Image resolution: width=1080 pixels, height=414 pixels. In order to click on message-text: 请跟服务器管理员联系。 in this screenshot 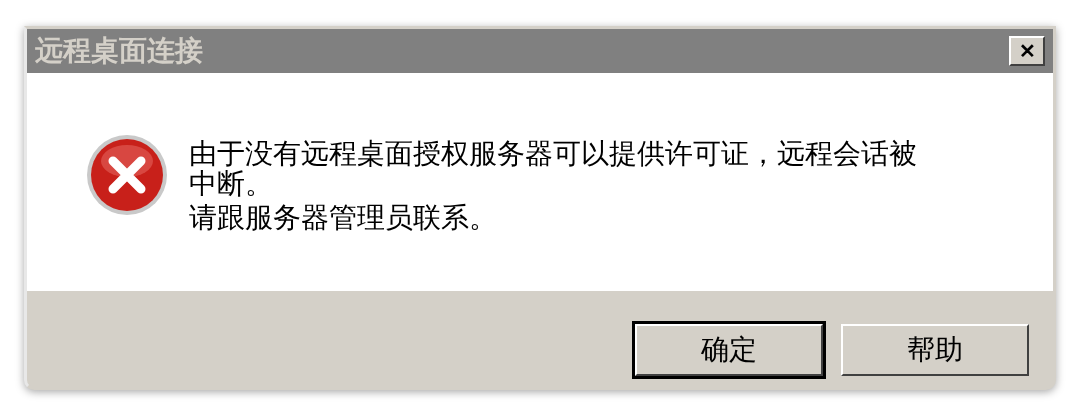, I will do `click(343, 218)`.